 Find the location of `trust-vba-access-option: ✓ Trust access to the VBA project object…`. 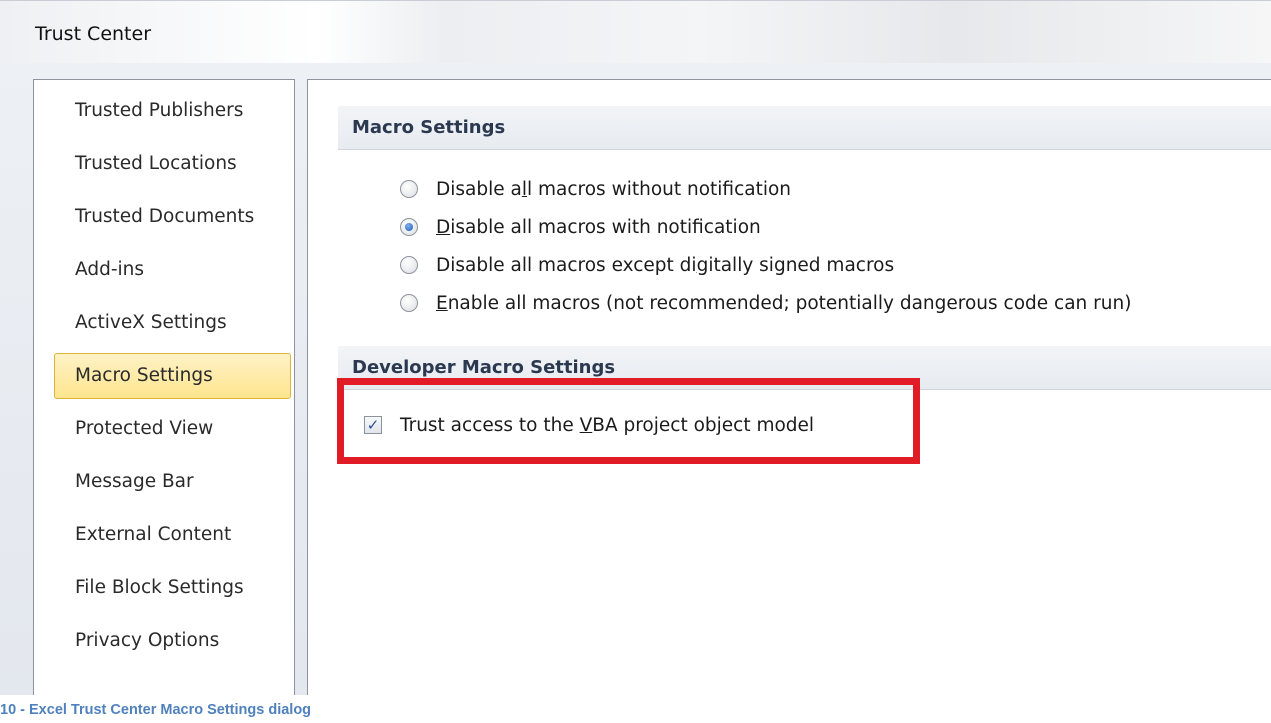

trust-vba-access-option: ✓ Trust access to the VBA project object… is located at coordinates (589, 425).